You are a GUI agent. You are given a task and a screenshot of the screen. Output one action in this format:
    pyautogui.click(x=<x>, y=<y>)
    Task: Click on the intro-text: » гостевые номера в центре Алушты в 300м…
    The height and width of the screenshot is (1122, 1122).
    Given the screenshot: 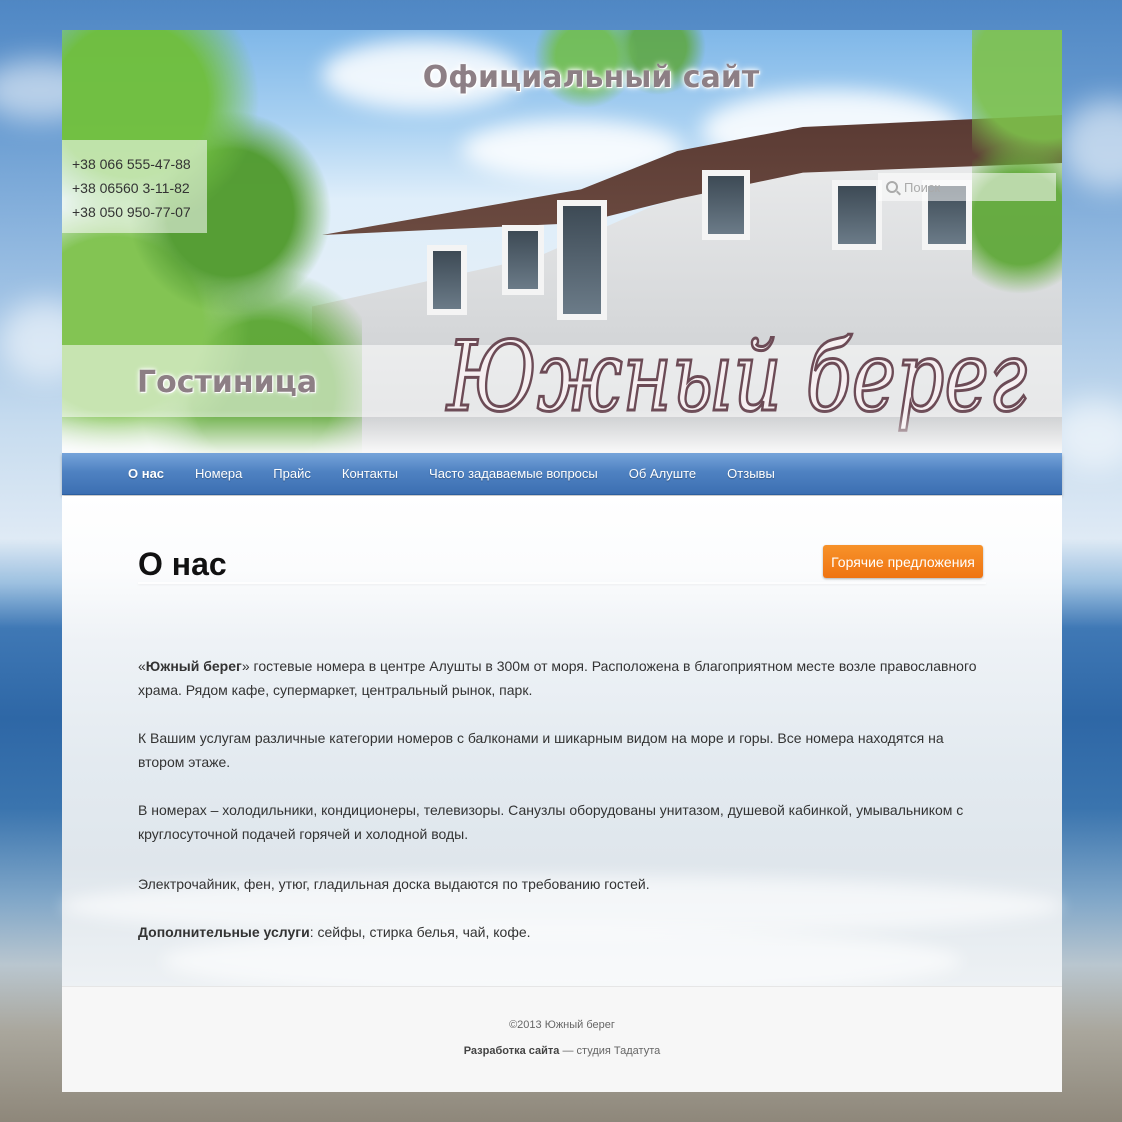 What is the action you would take?
    pyautogui.click(x=557, y=678)
    